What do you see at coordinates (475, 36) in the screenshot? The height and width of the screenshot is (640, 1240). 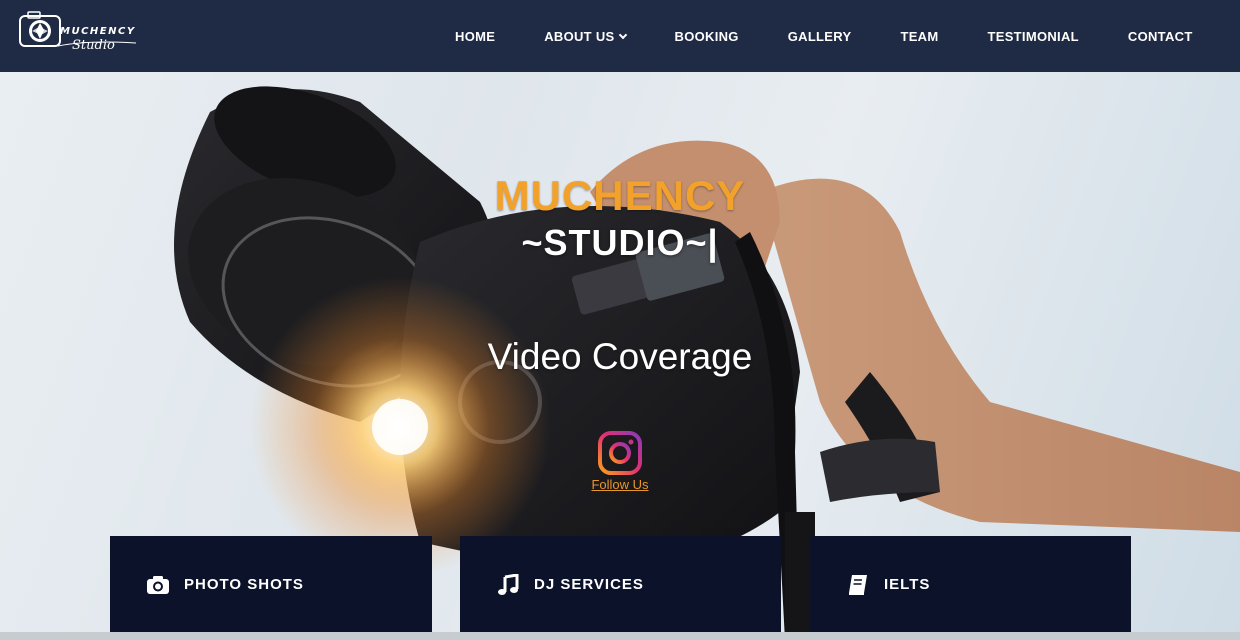 I see `nav-home: HOME` at bounding box center [475, 36].